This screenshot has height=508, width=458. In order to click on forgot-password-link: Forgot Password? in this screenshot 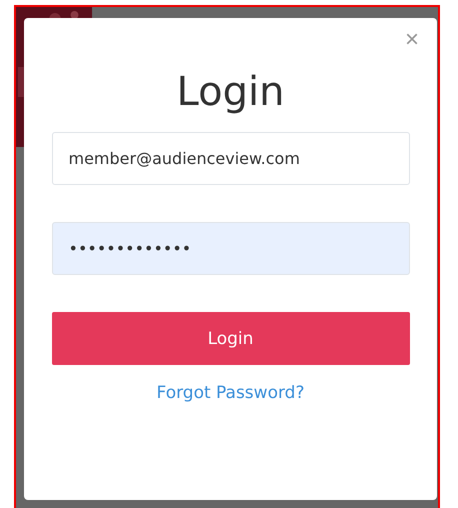, I will do `click(230, 393)`.